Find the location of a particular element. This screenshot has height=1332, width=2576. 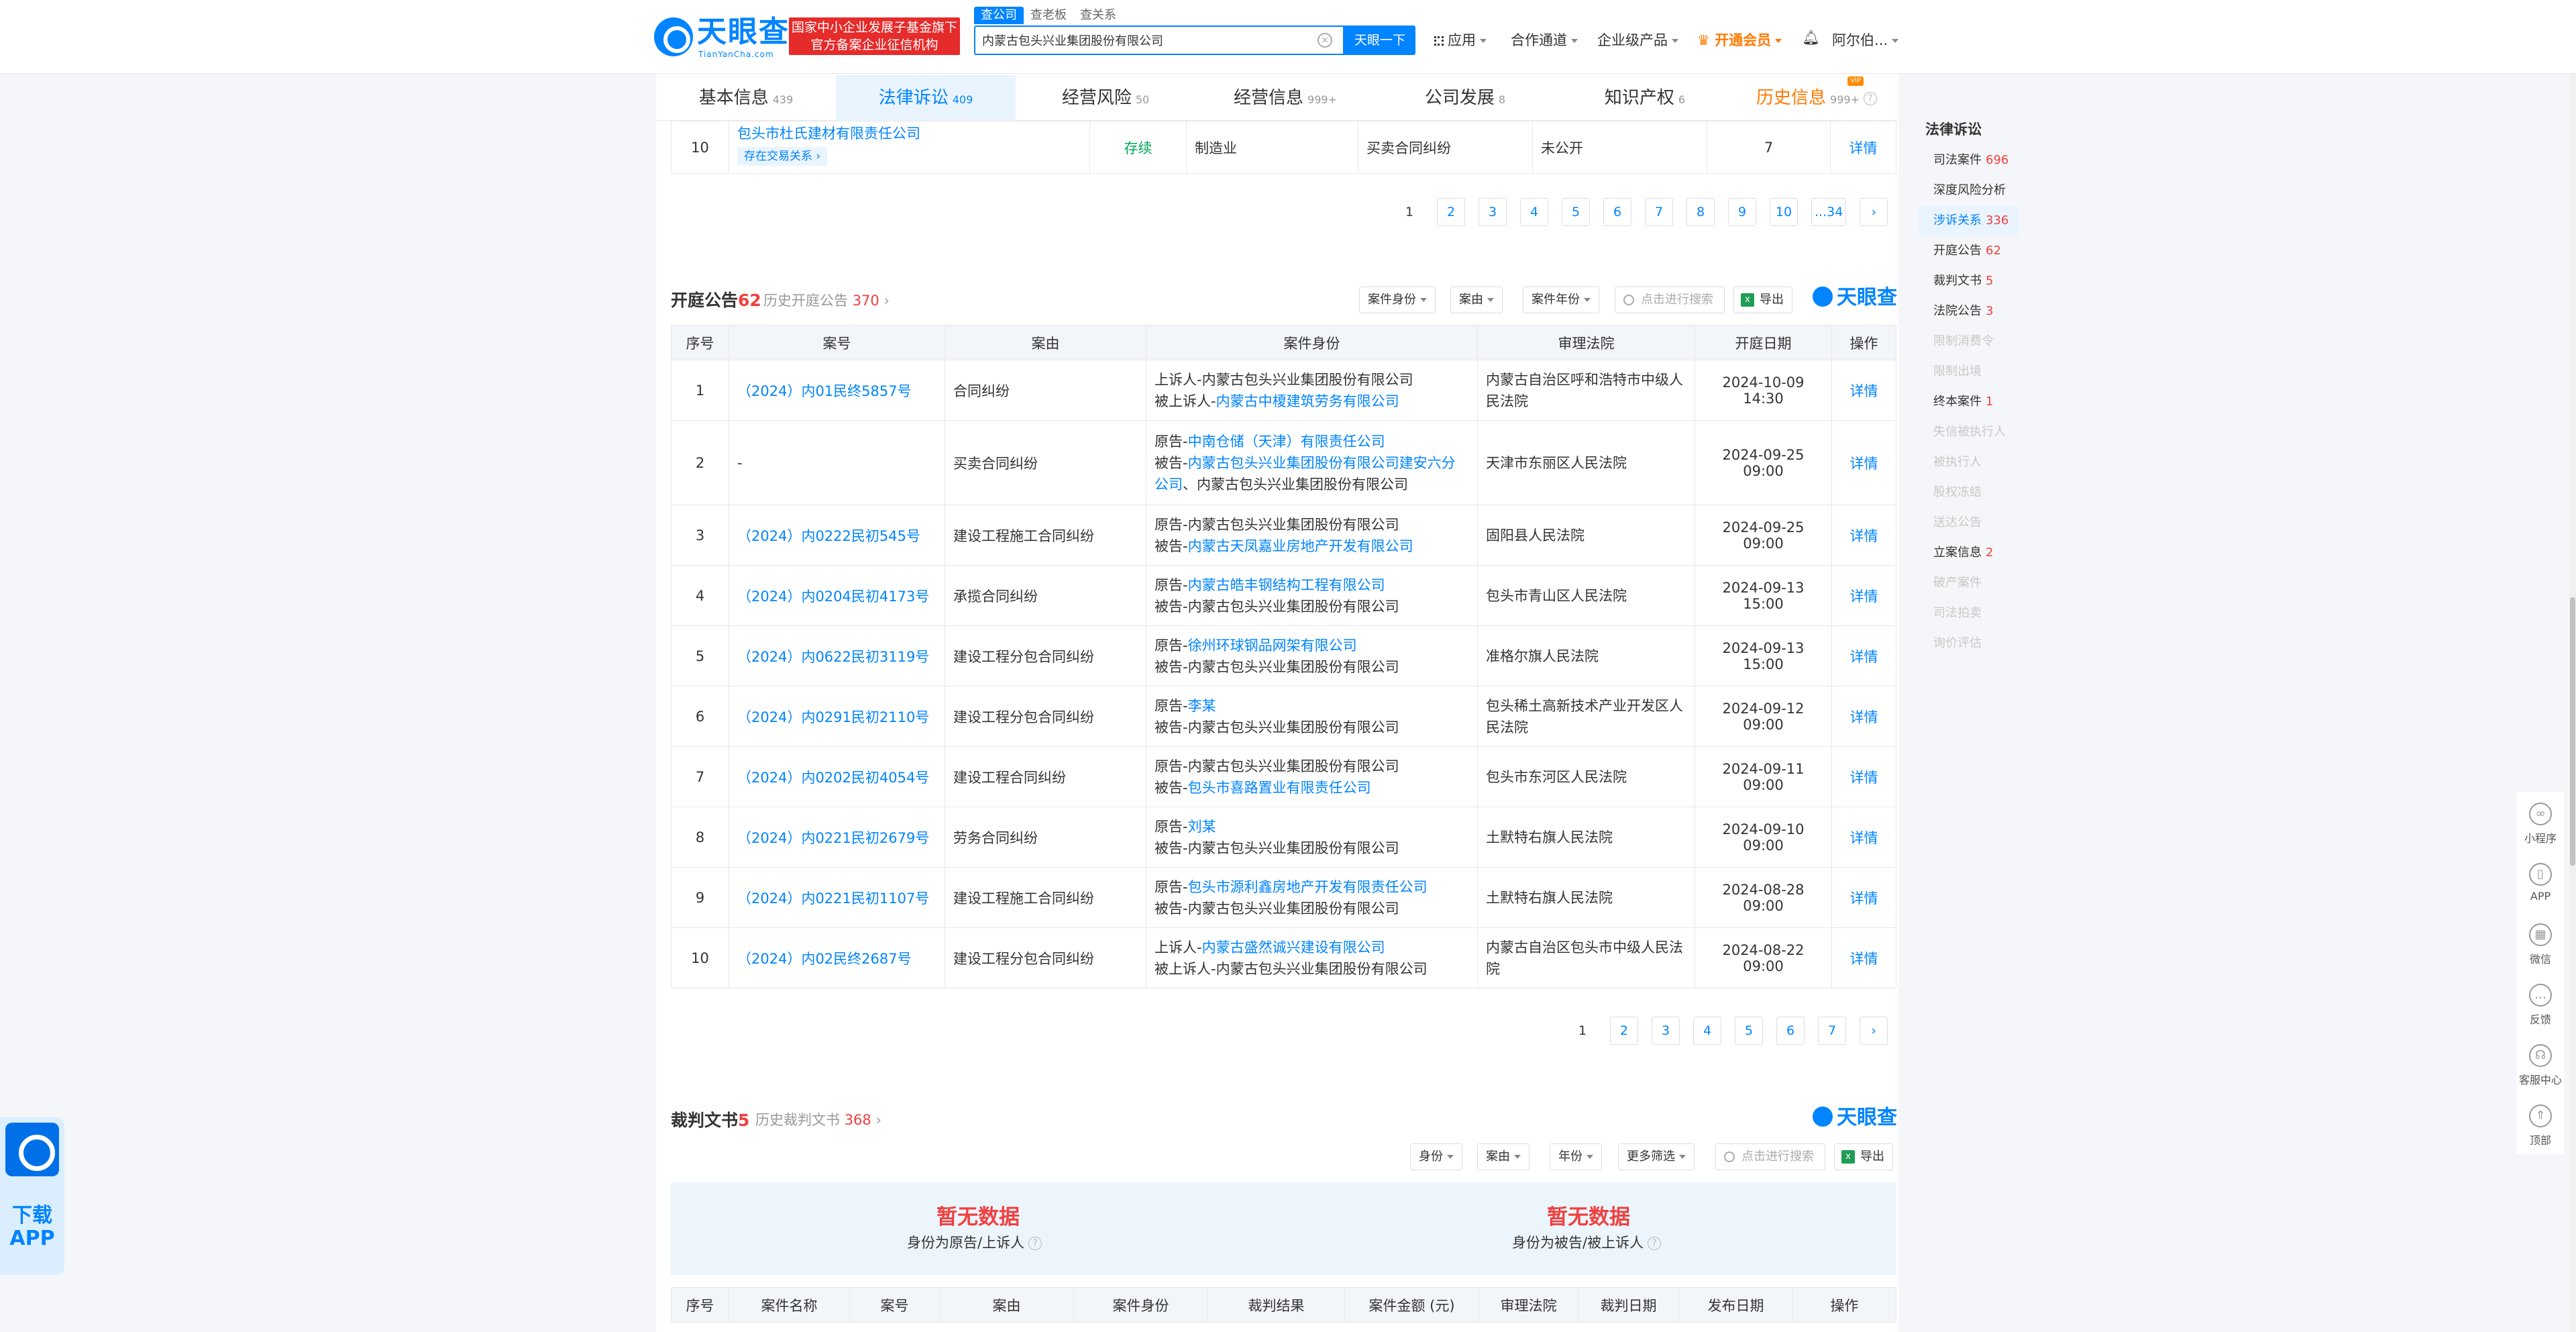

party-link: 李某 is located at coordinates (1202, 706).